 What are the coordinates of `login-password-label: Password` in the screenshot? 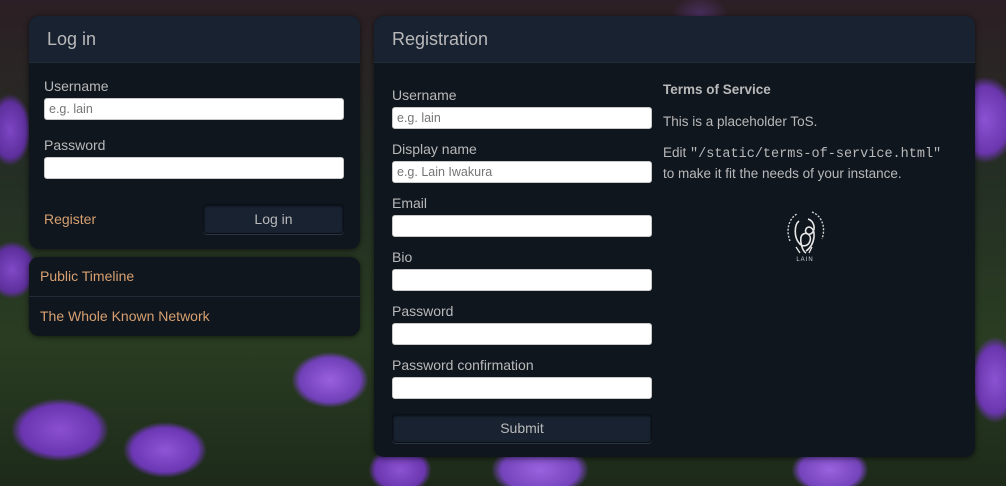 It's located at (75, 145).